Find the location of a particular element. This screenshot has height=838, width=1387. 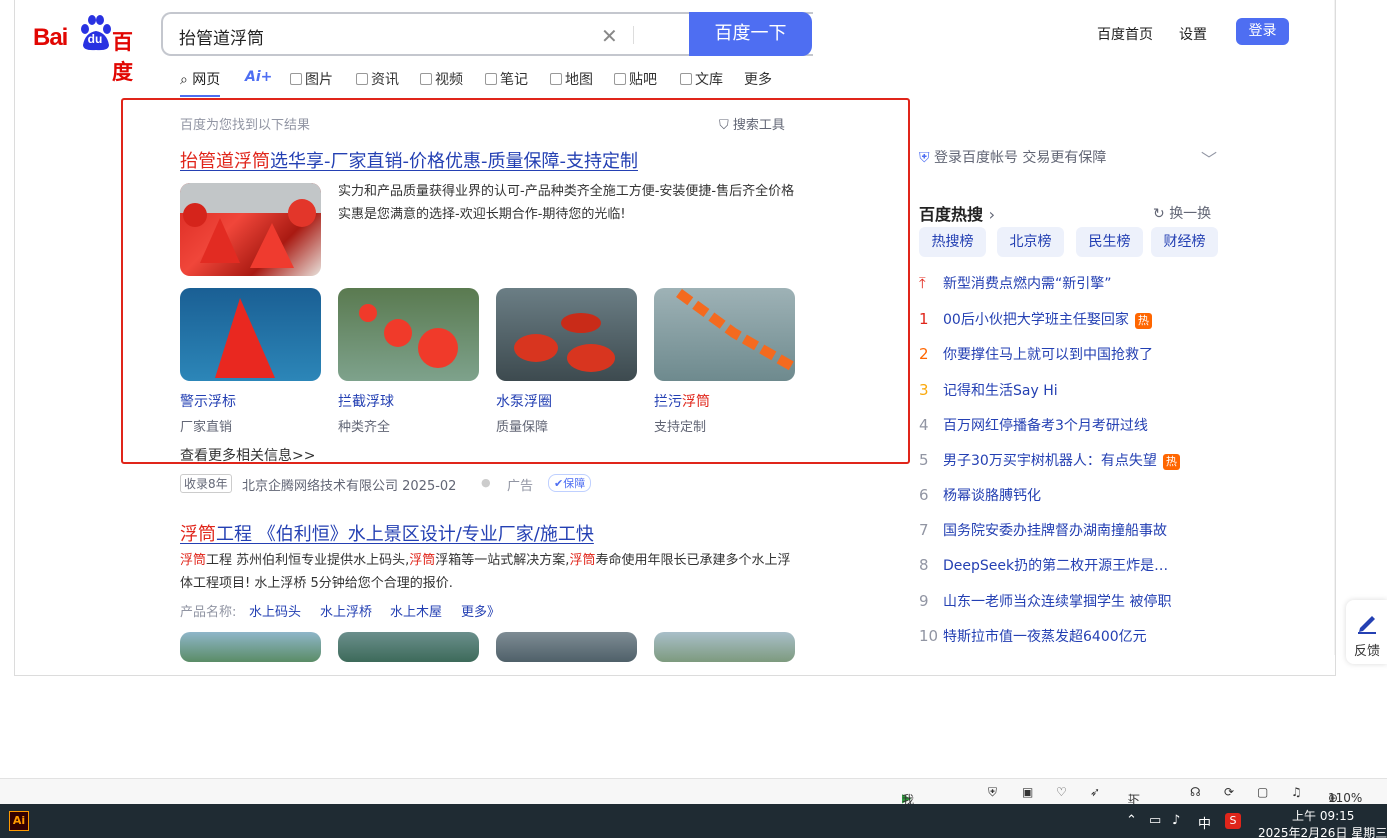

hot-top-item: ⤒ 新型消费点燃内需“新引擎” is located at coordinates (1015, 283).